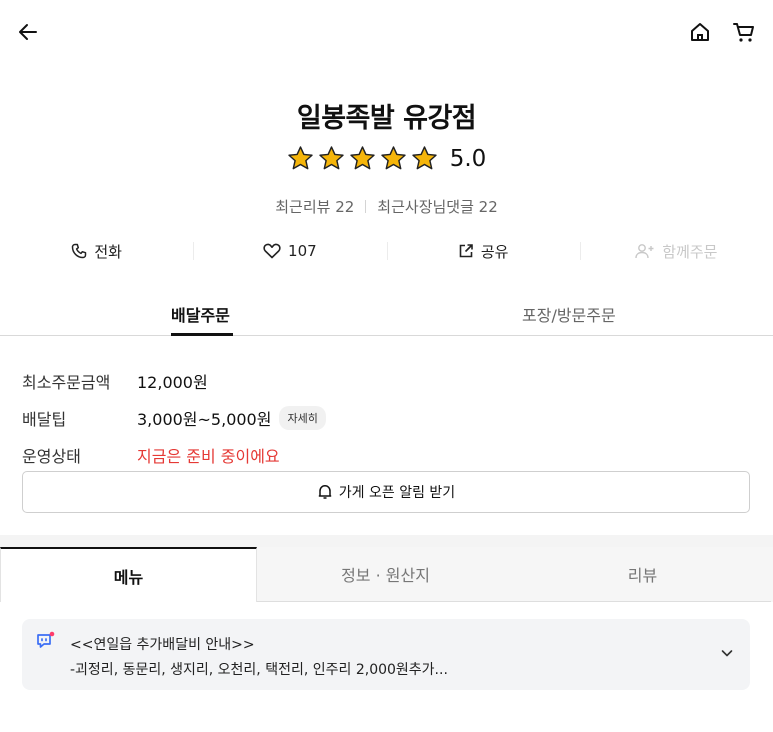 Image resolution: width=773 pixels, height=732 pixels. Describe the element at coordinates (302, 417) in the screenshot. I see `delivery-tip-detail-button: 자세히` at that location.